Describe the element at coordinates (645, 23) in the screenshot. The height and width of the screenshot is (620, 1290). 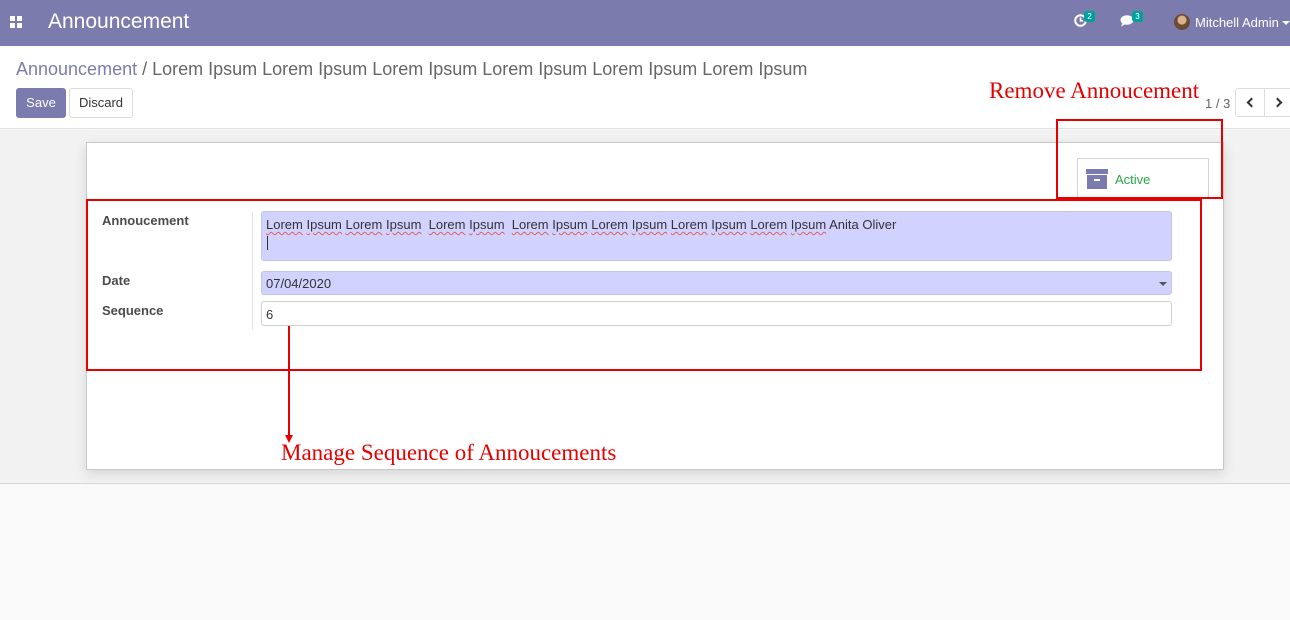
I see `top-navbar: Announcement 2 3 Mitchell Admin` at that location.